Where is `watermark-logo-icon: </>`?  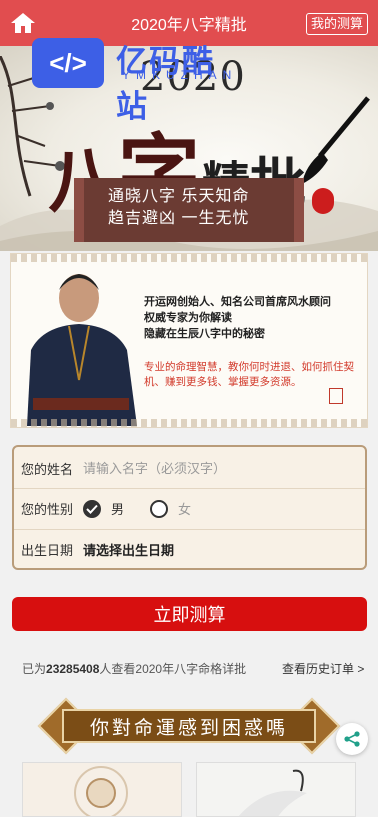
watermark-logo-icon: </> is located at coordinates (68, 63).